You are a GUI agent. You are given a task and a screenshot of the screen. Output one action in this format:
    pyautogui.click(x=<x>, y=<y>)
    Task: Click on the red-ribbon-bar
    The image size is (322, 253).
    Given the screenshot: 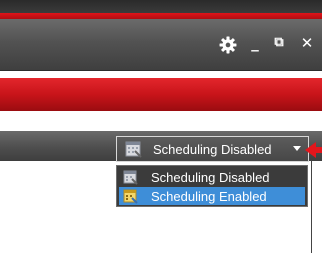 What is the action you would take?
    pyautogui.click(x=161, y=94)
    